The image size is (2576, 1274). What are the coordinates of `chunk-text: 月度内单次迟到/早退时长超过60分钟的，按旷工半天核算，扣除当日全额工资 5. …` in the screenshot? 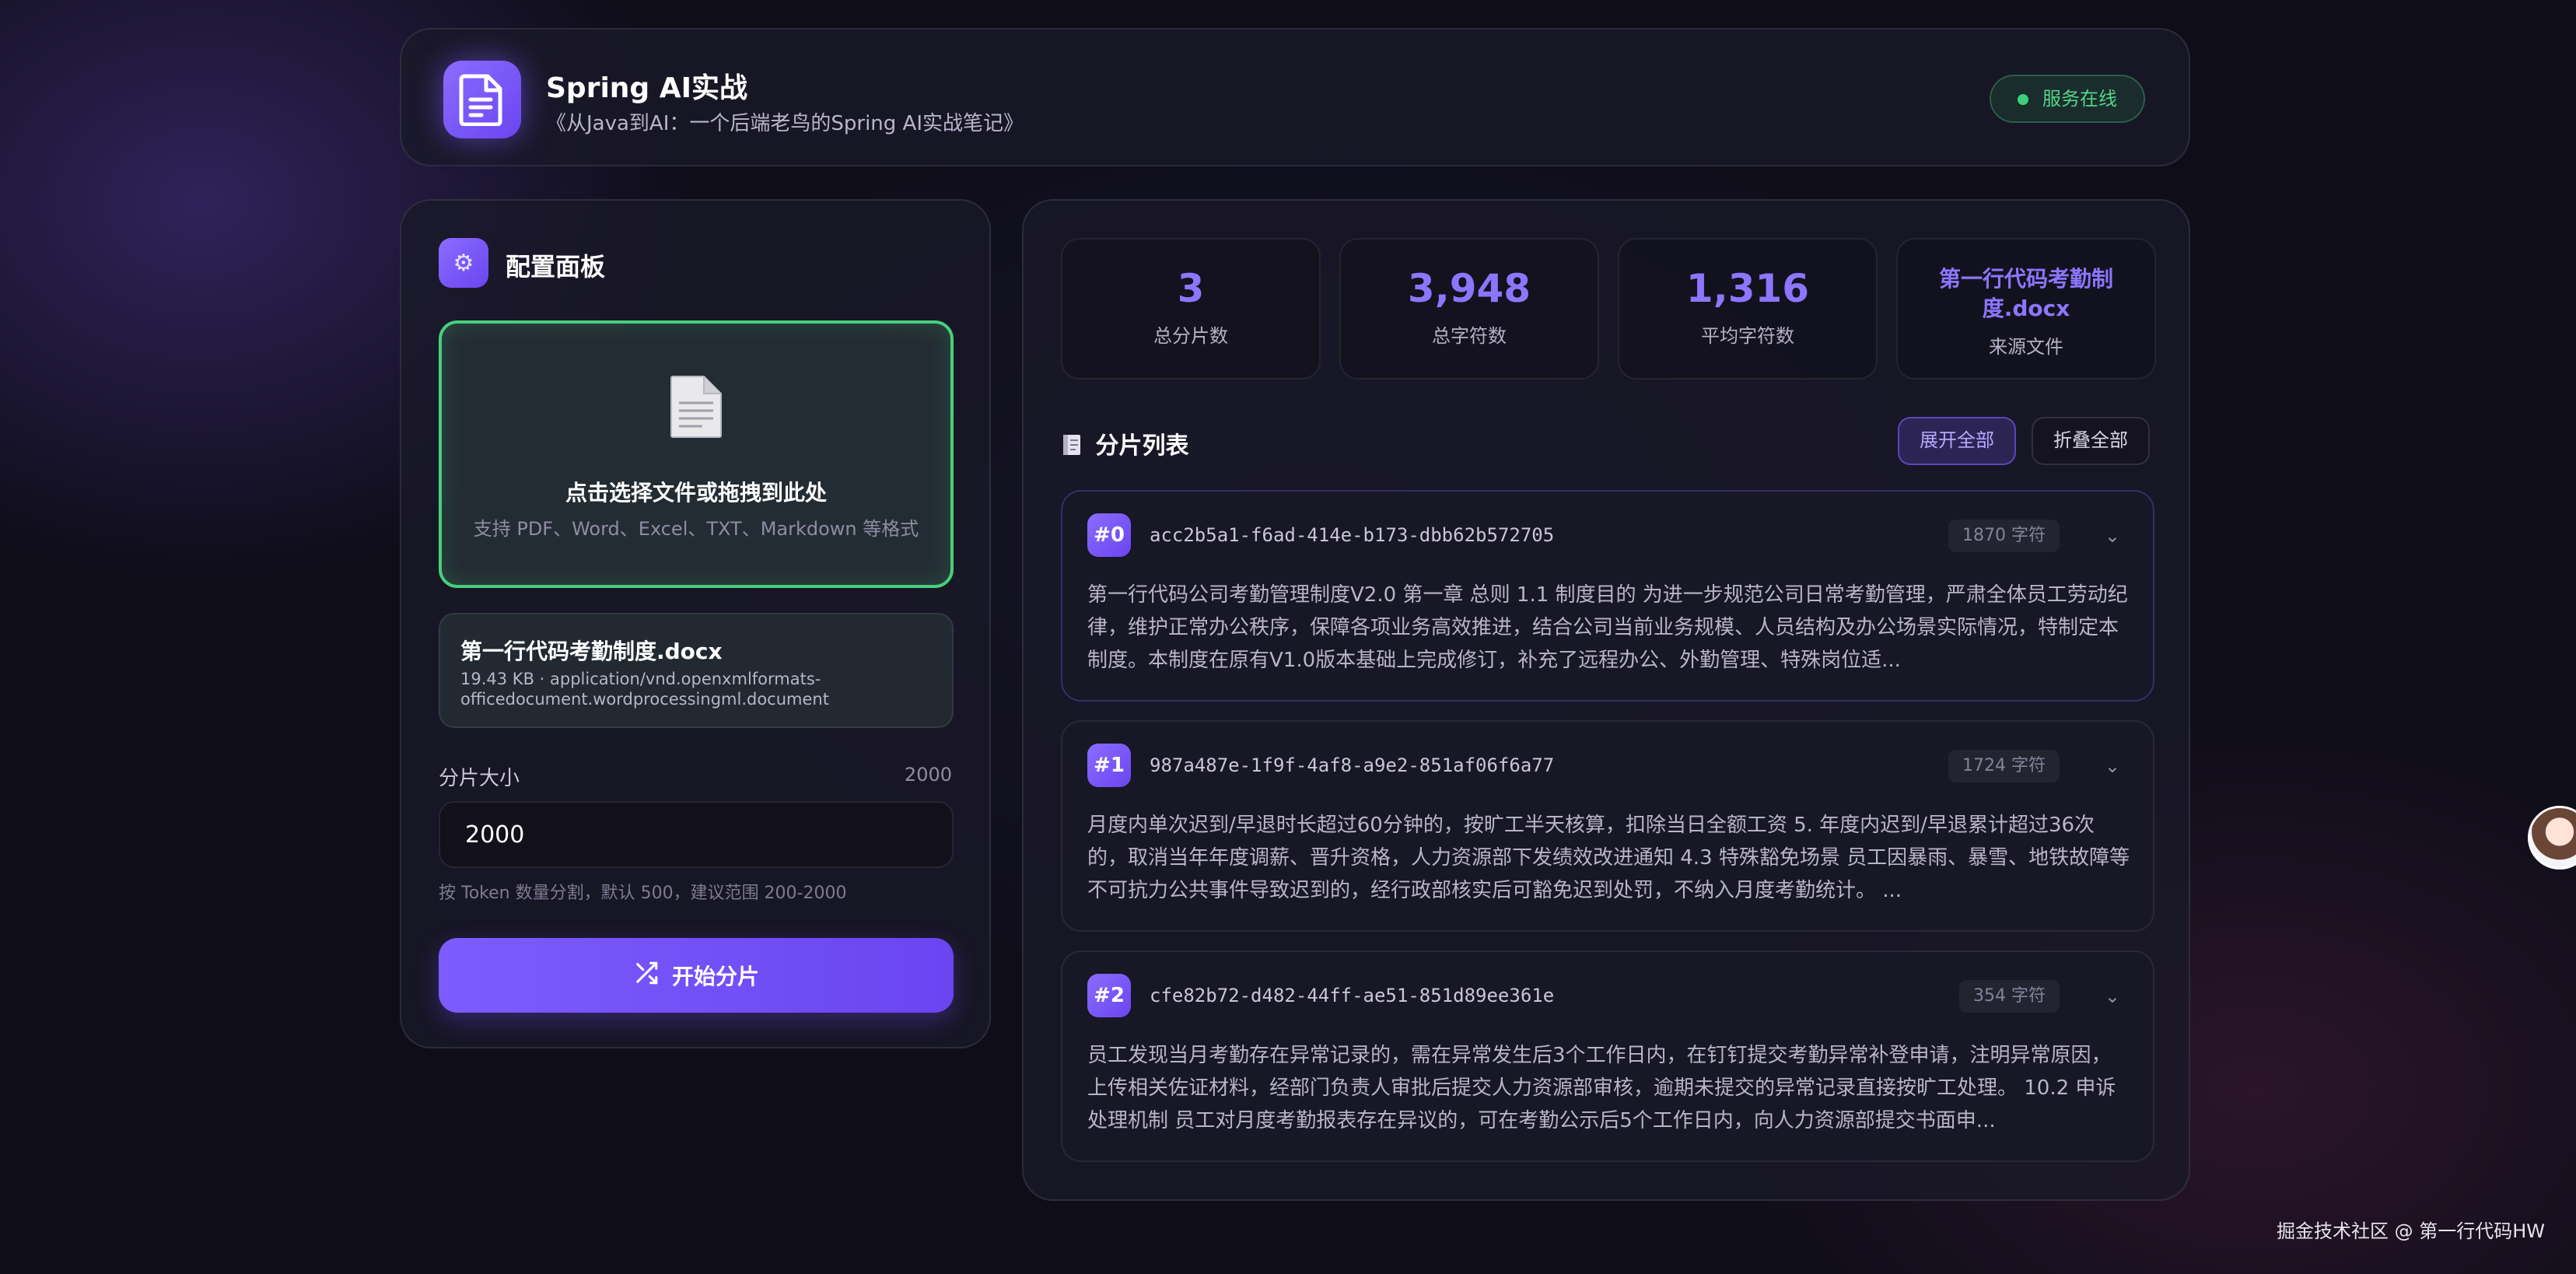 It's located at (1609, 858).